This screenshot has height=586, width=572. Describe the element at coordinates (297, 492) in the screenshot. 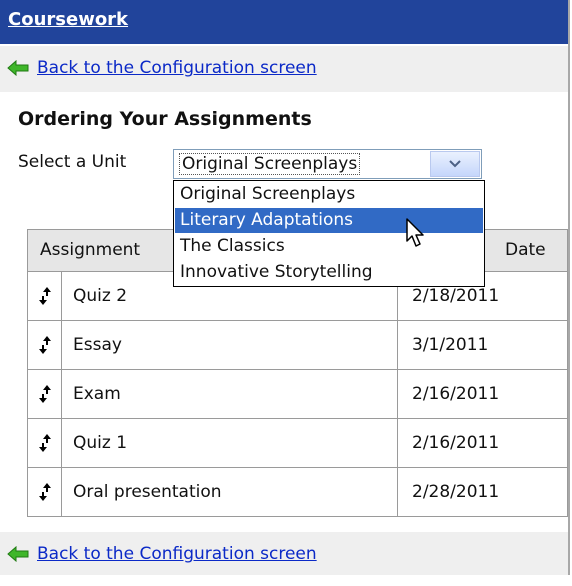

I see `table-row: Oral presentation 2/28/2011` at that location.